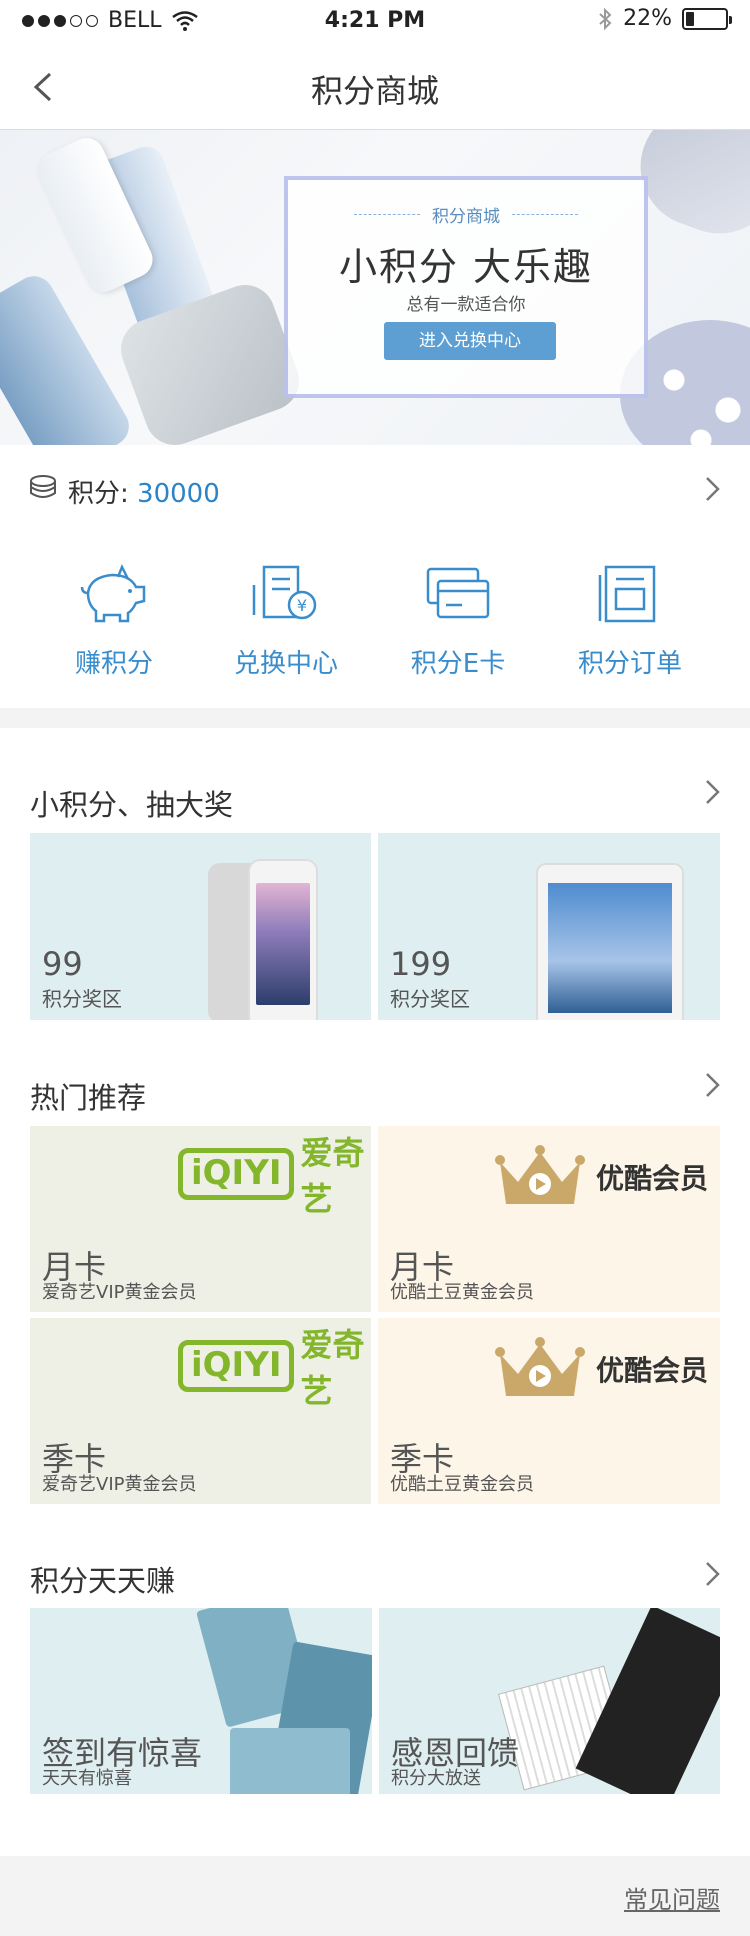 The width and height of the screenshot is (750, 1936). Describe the element at coordinates (285, 664) in the screenshot. I see `quick-action-label: 兑换中心` at that location.